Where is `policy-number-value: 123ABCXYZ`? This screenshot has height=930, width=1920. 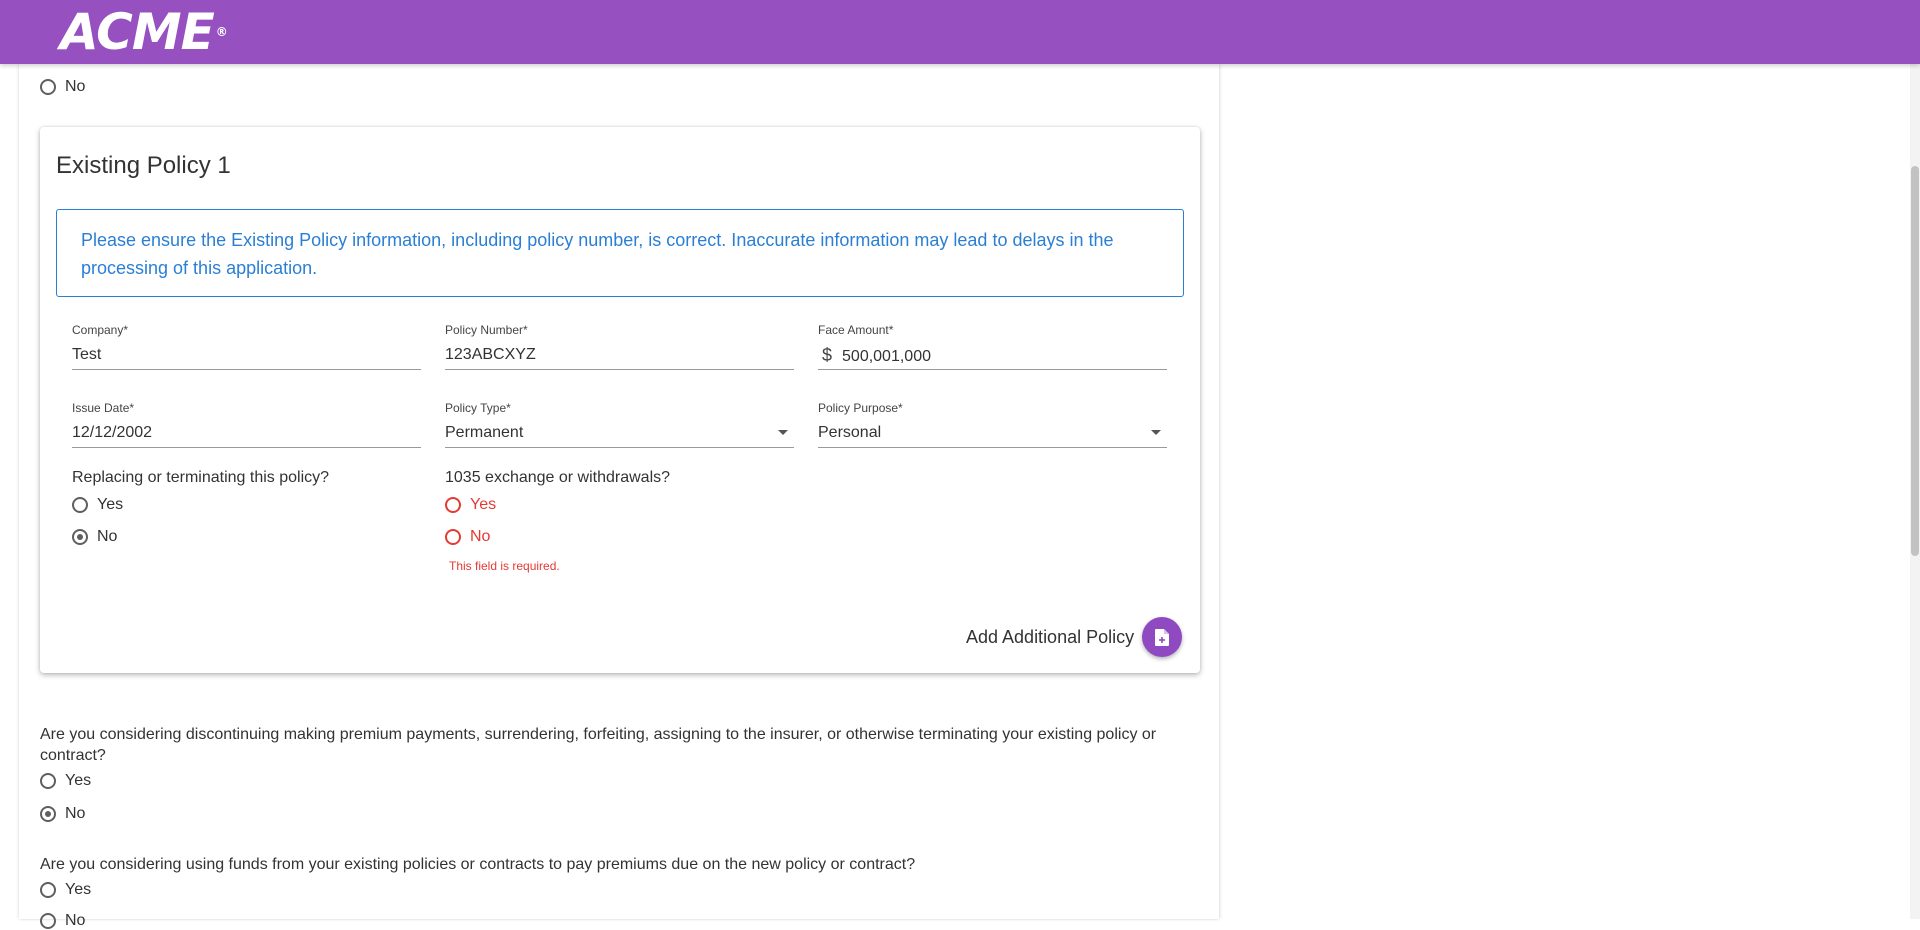 policy-number-value: 123ABCXYZ is located at coordinates (490, 354).